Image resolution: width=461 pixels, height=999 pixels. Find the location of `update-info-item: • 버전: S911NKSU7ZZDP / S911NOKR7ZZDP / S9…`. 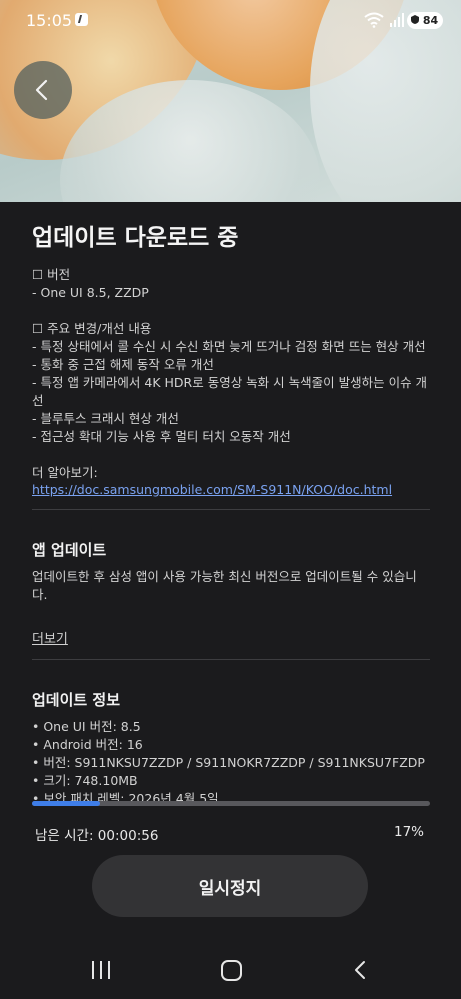

update-info-item: • 버전: S911NKSU7ZZDP / S911NOKR7ZZDP / S9… is located at coordinates (228, 762).